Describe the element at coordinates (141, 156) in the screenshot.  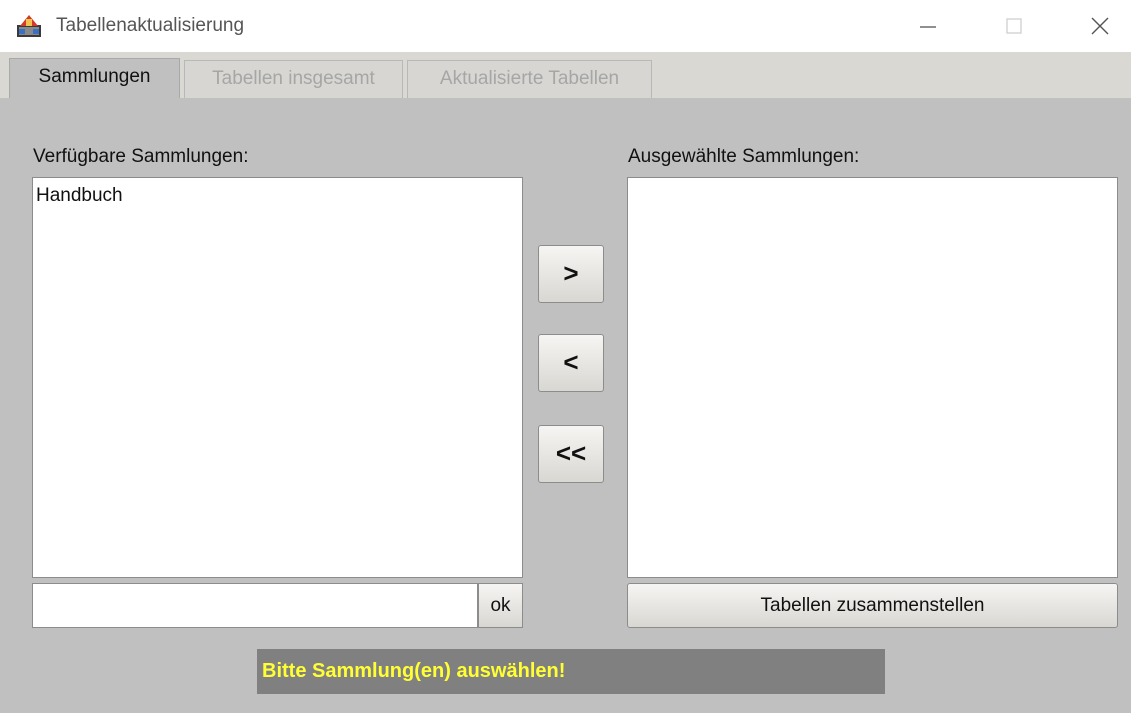
I see `available-collections-label: Verfügbare Sammlungen:` at that location.